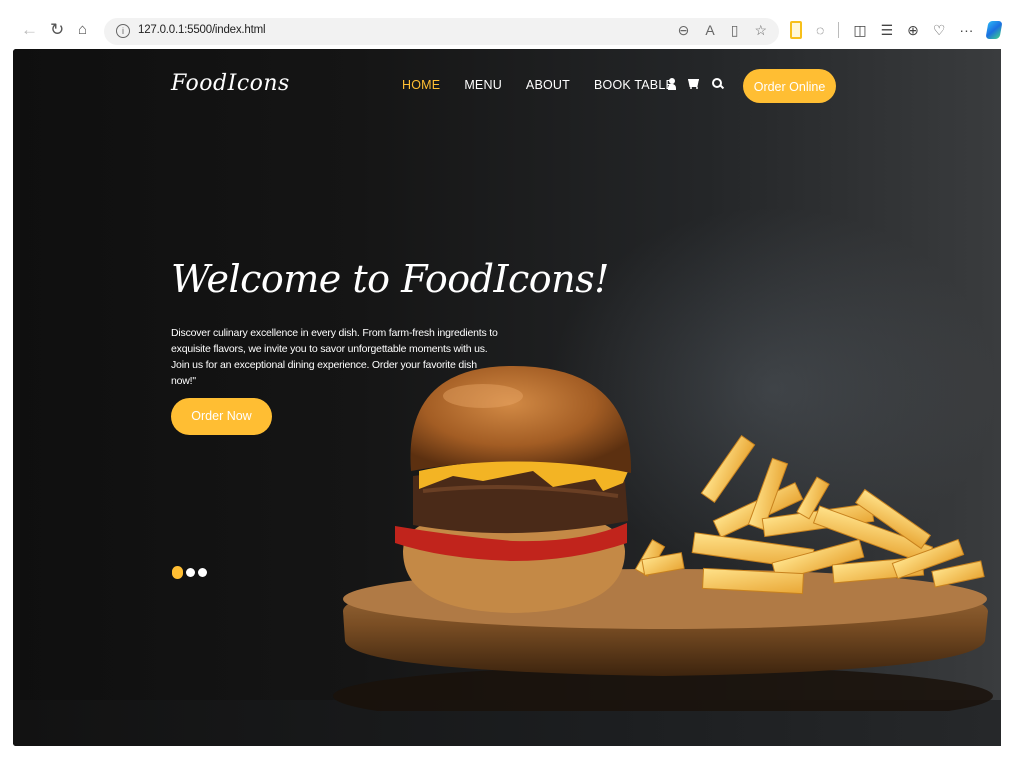  Describe the element at coordinates (390, 279) in the screenshot. I see `hero-title: Welcome to FoodIcons!` at that location.